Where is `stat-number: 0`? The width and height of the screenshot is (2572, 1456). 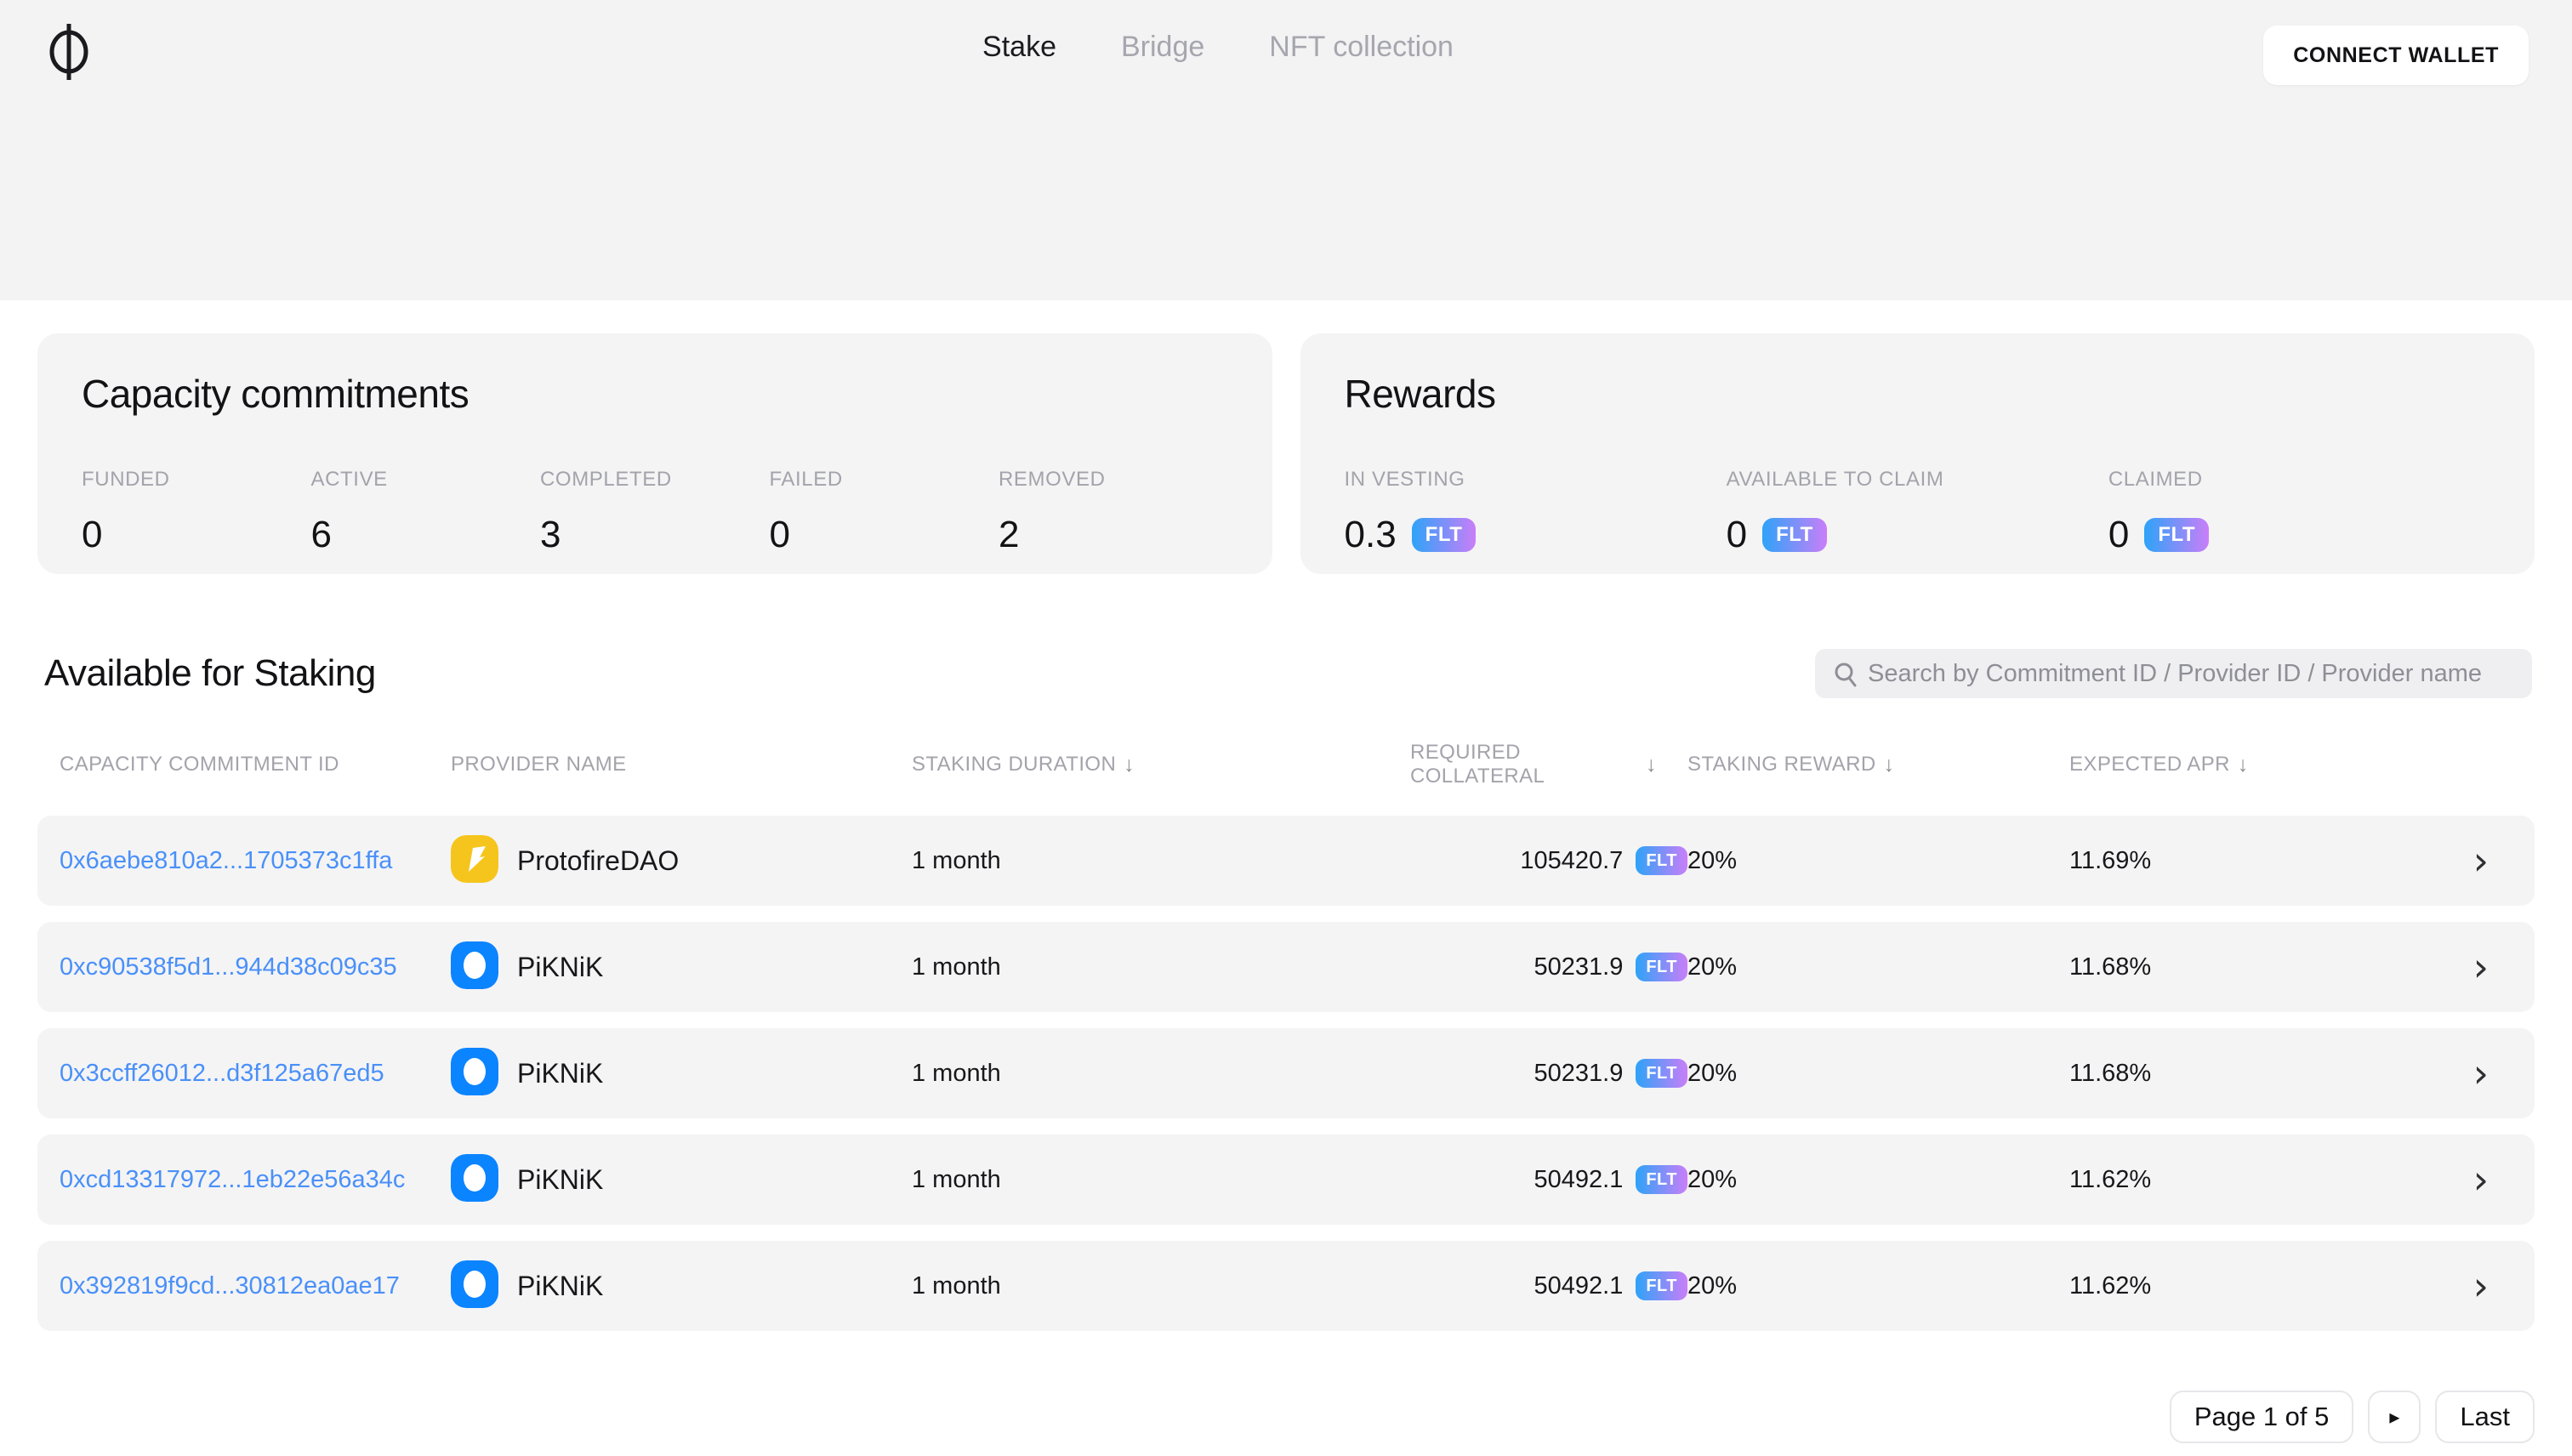 stat-number: 0 is located at coordinates (2119, 534).